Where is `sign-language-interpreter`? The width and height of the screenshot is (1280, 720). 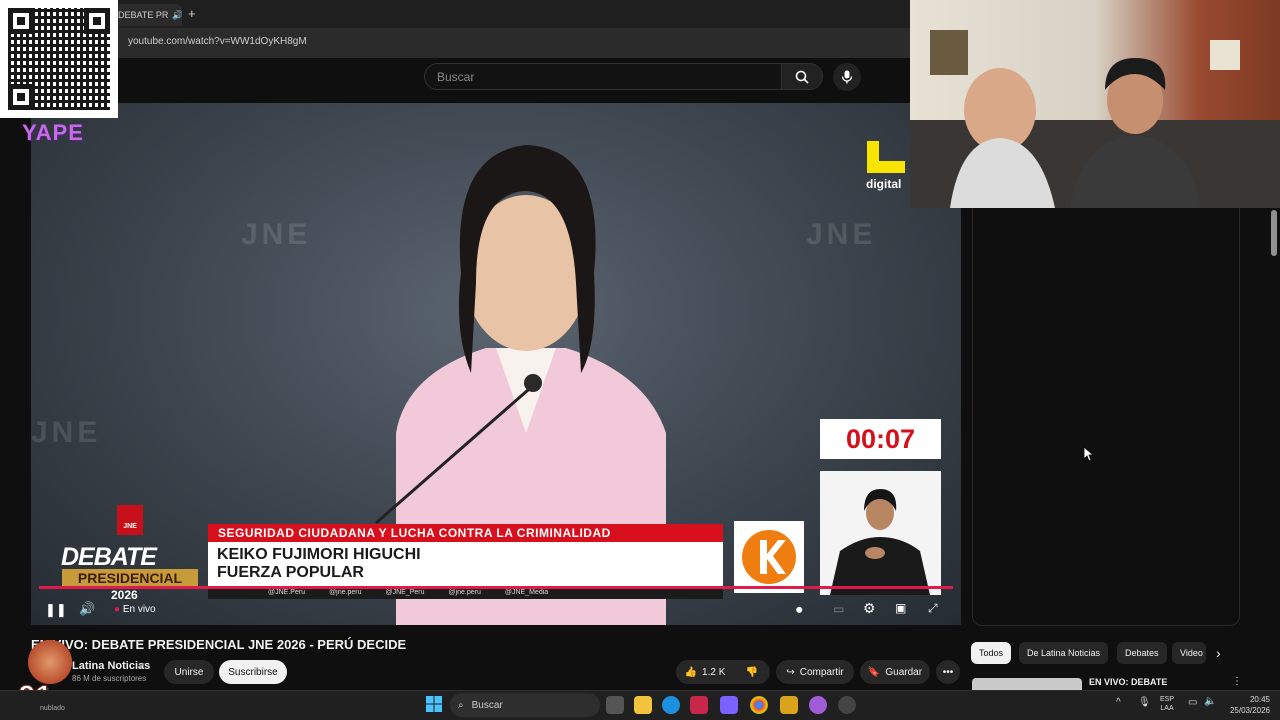 sign-language-interpreter is located at coordinates (880, 533).